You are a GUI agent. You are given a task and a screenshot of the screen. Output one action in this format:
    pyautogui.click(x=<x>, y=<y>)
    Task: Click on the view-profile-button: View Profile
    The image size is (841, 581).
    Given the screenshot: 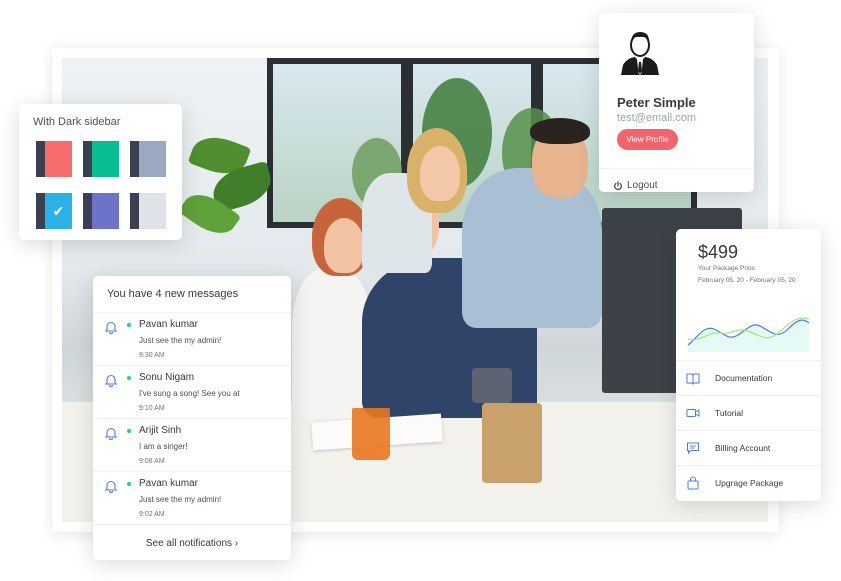 What is the action you would take?
    pyautogui.click(x=647, y=139)
    